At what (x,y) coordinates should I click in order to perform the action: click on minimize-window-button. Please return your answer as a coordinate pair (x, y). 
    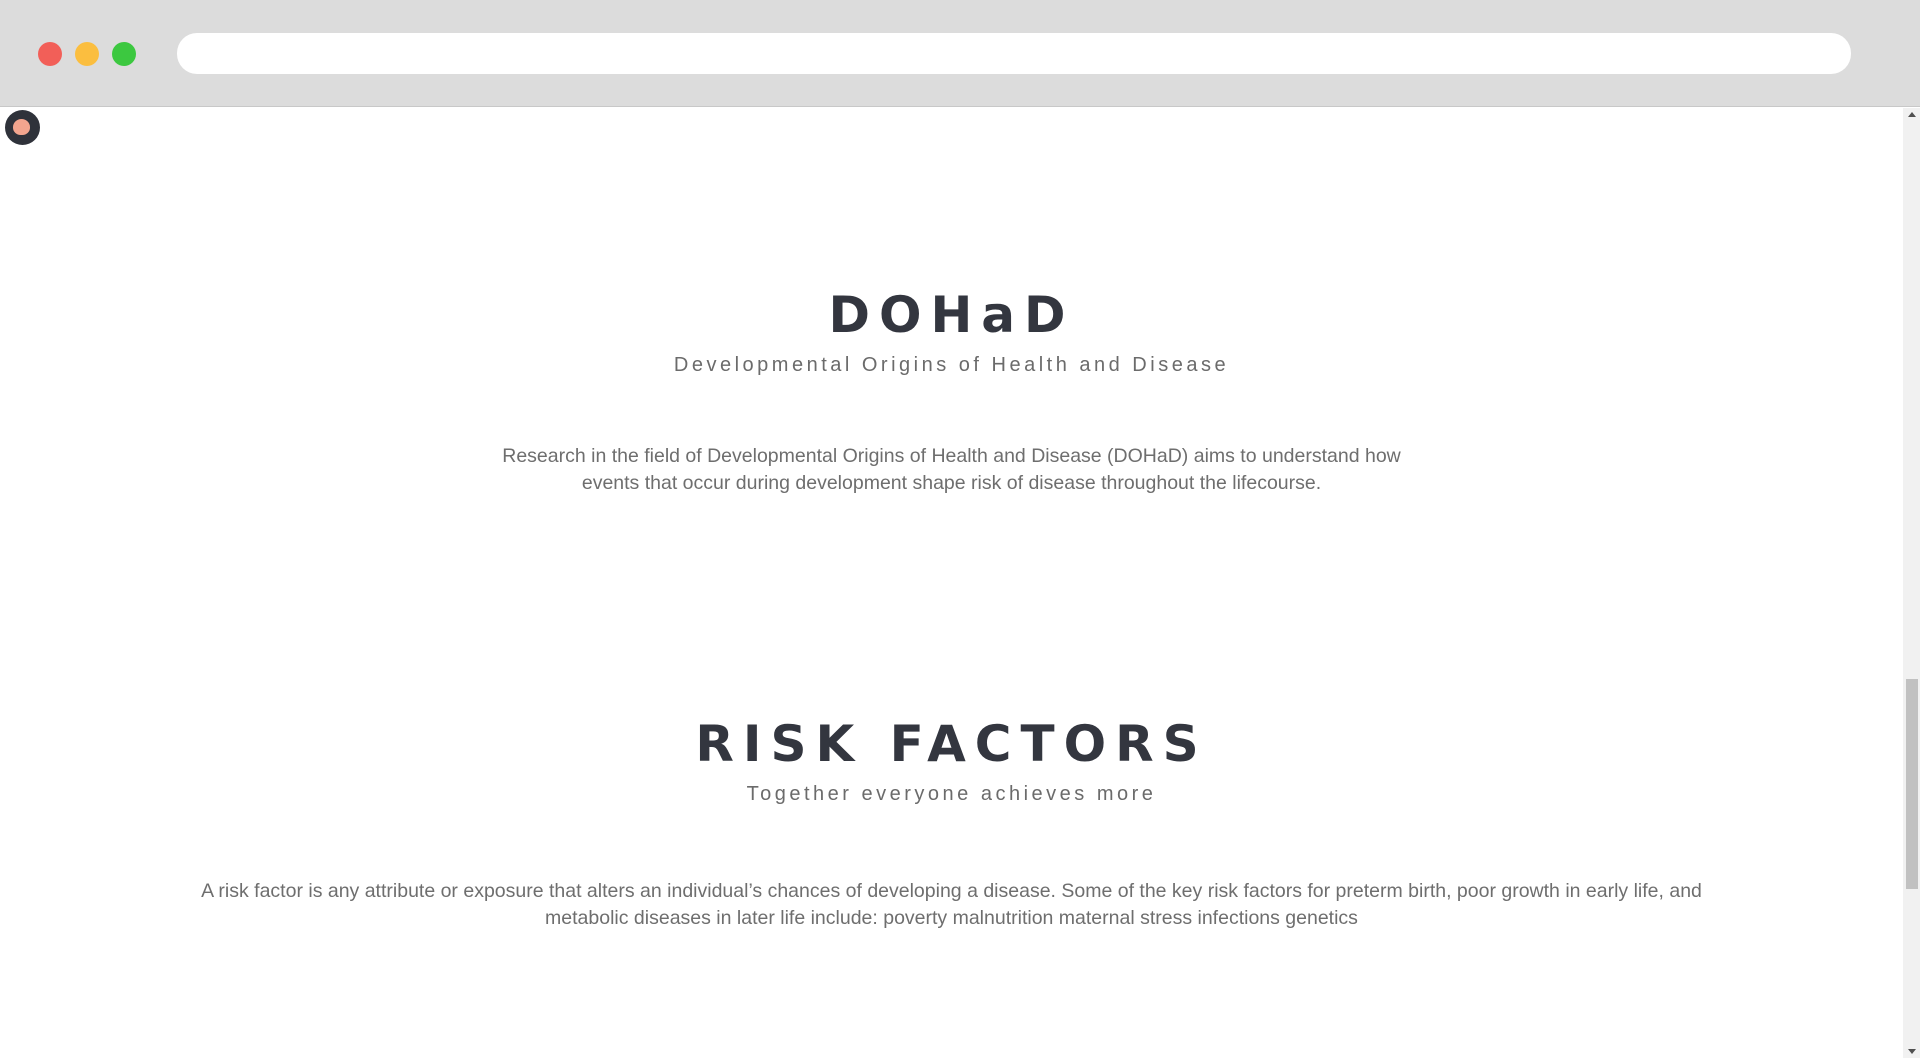
    Looking at the image, I should click on (87, 54).